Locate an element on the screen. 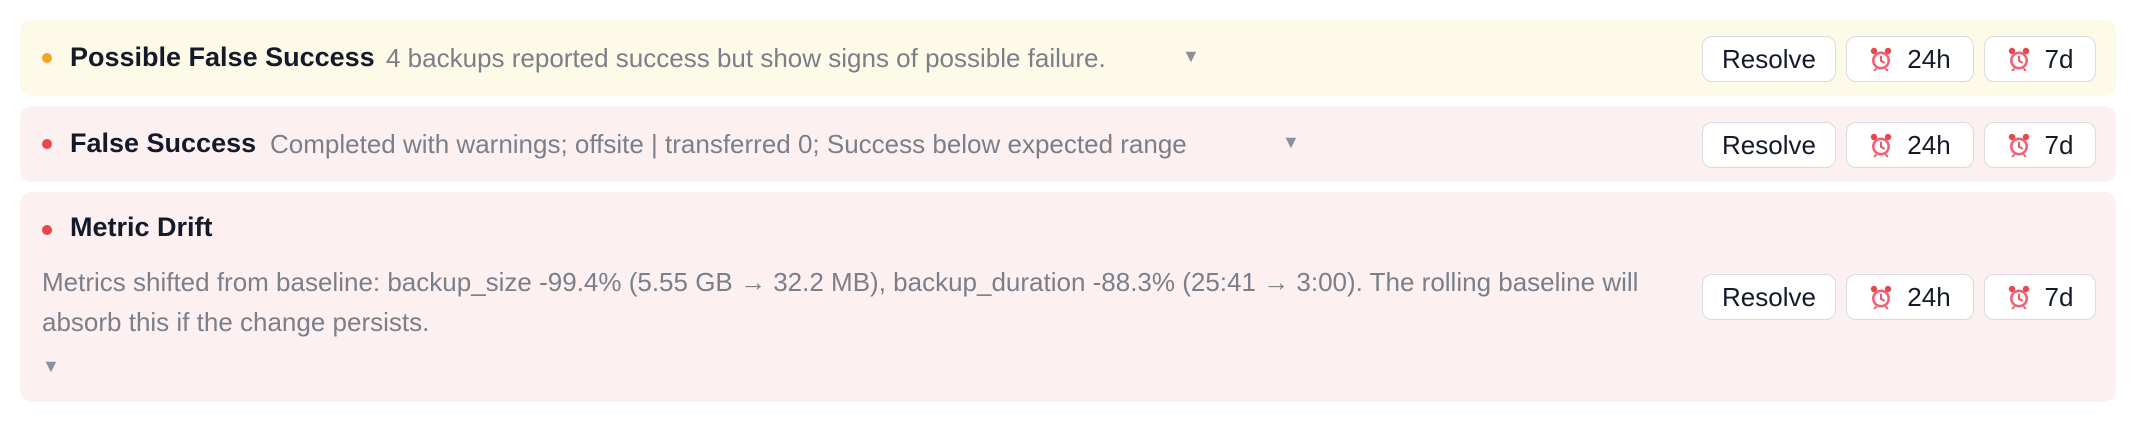 The width and height of the screenshot is (2136, 432). warning-status-dot is located at coordinates (47, 58).